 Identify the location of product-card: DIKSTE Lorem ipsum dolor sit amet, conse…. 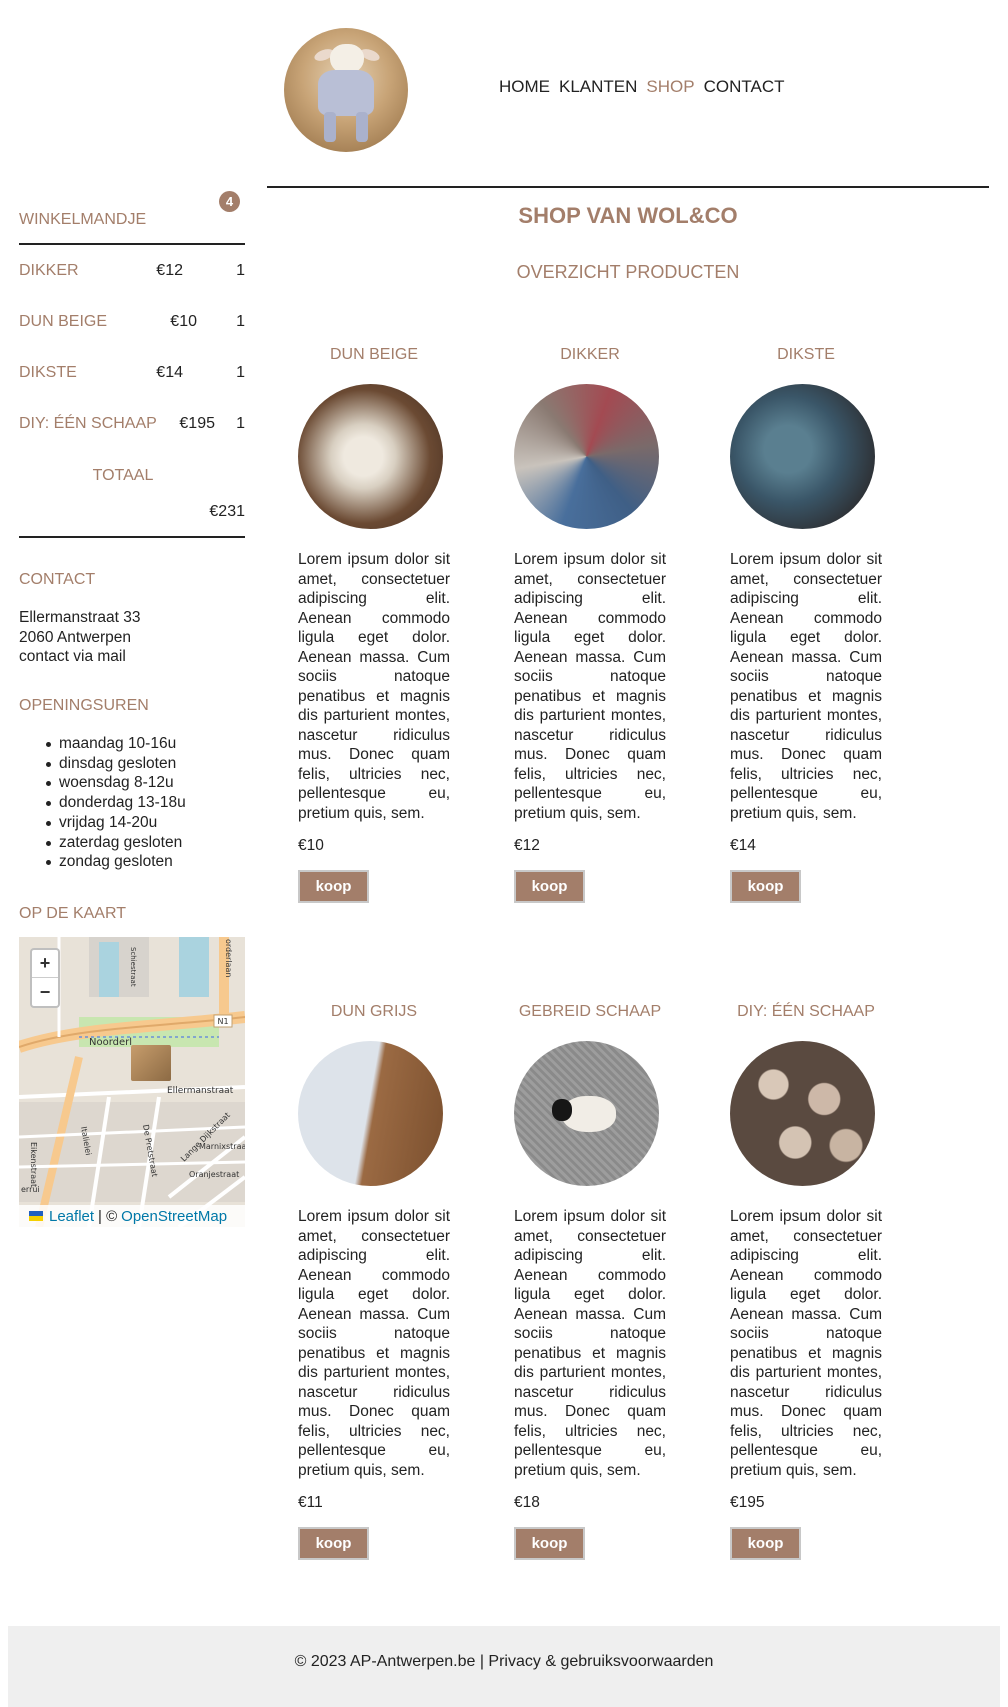
(806, 624).